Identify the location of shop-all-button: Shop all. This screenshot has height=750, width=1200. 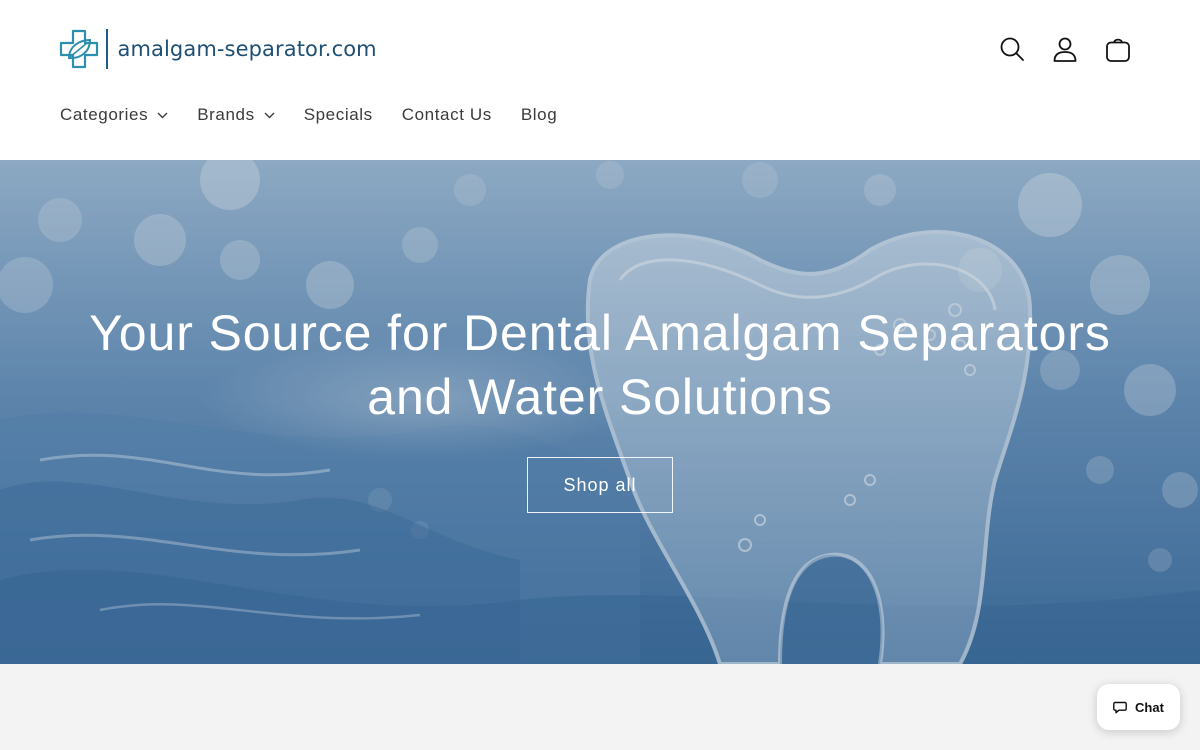
(600, 485).